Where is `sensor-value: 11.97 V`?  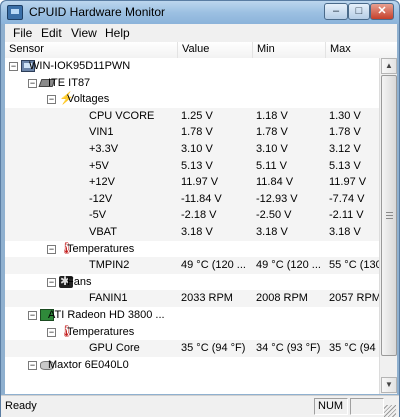
sensor-value: 11.97 V is located at coordinates (200, 182).